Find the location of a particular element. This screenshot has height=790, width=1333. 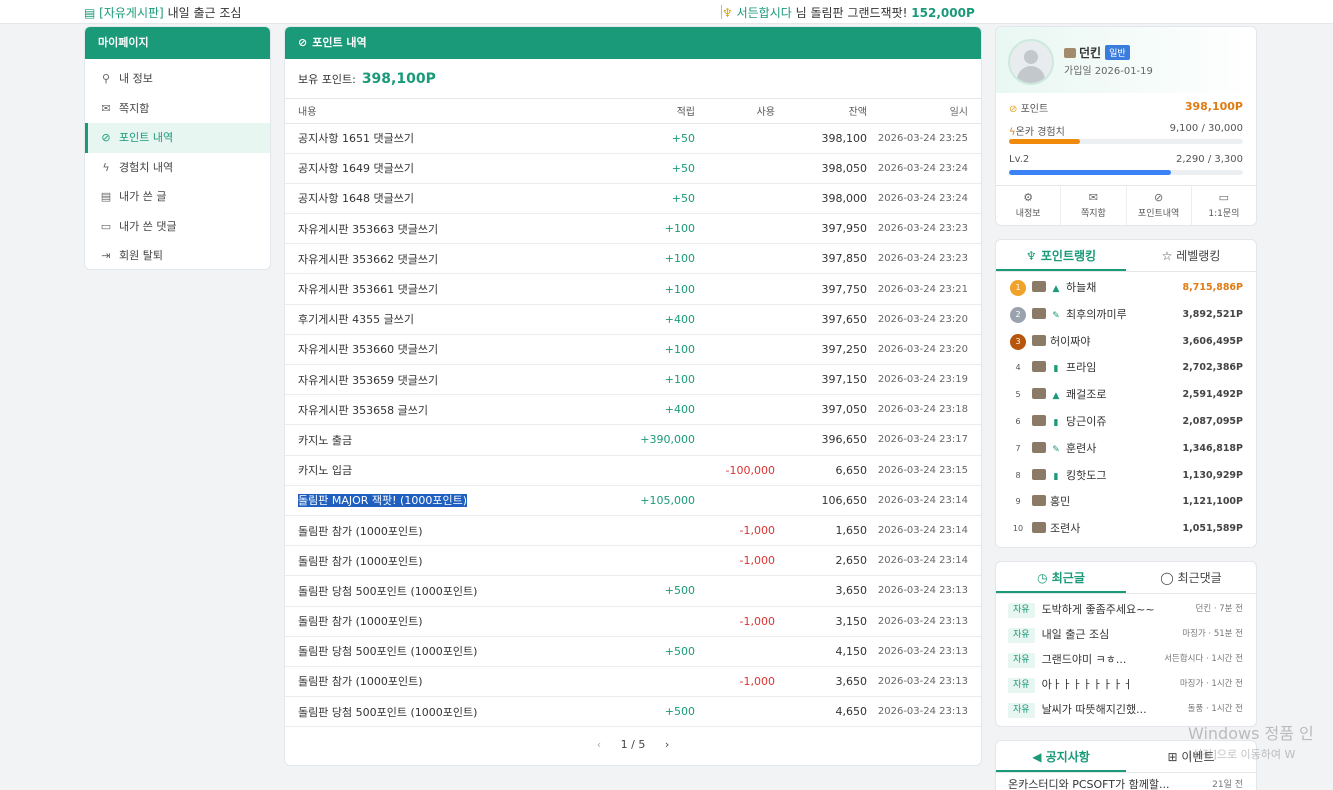

ranking-item: 7 ✎ 훈련사 1,346,818P is located at coordinates (1126, 449).